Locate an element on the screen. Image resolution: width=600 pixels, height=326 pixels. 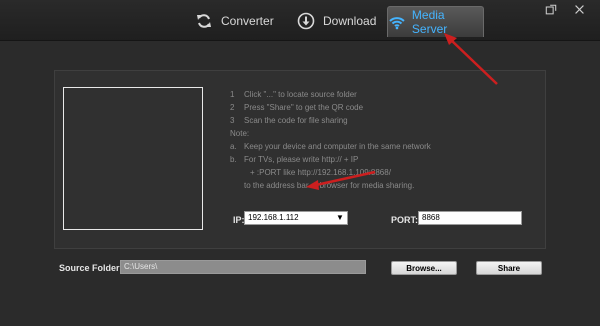
tab-converter: Converter is located at coordinates (234, 21).